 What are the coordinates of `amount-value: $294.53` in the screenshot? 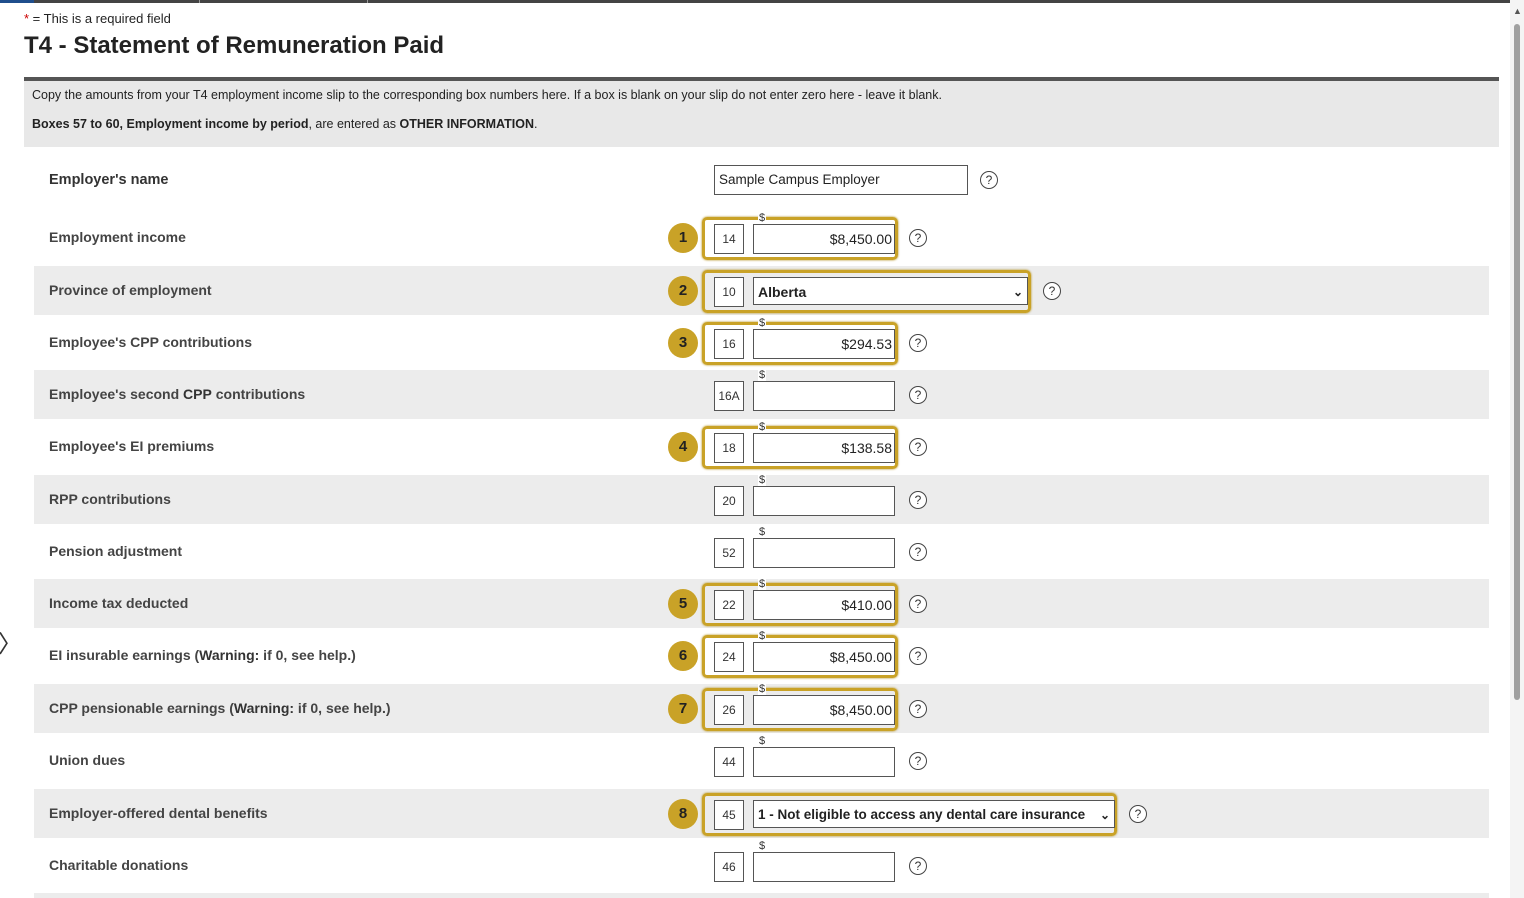 It's located at (866, 344).